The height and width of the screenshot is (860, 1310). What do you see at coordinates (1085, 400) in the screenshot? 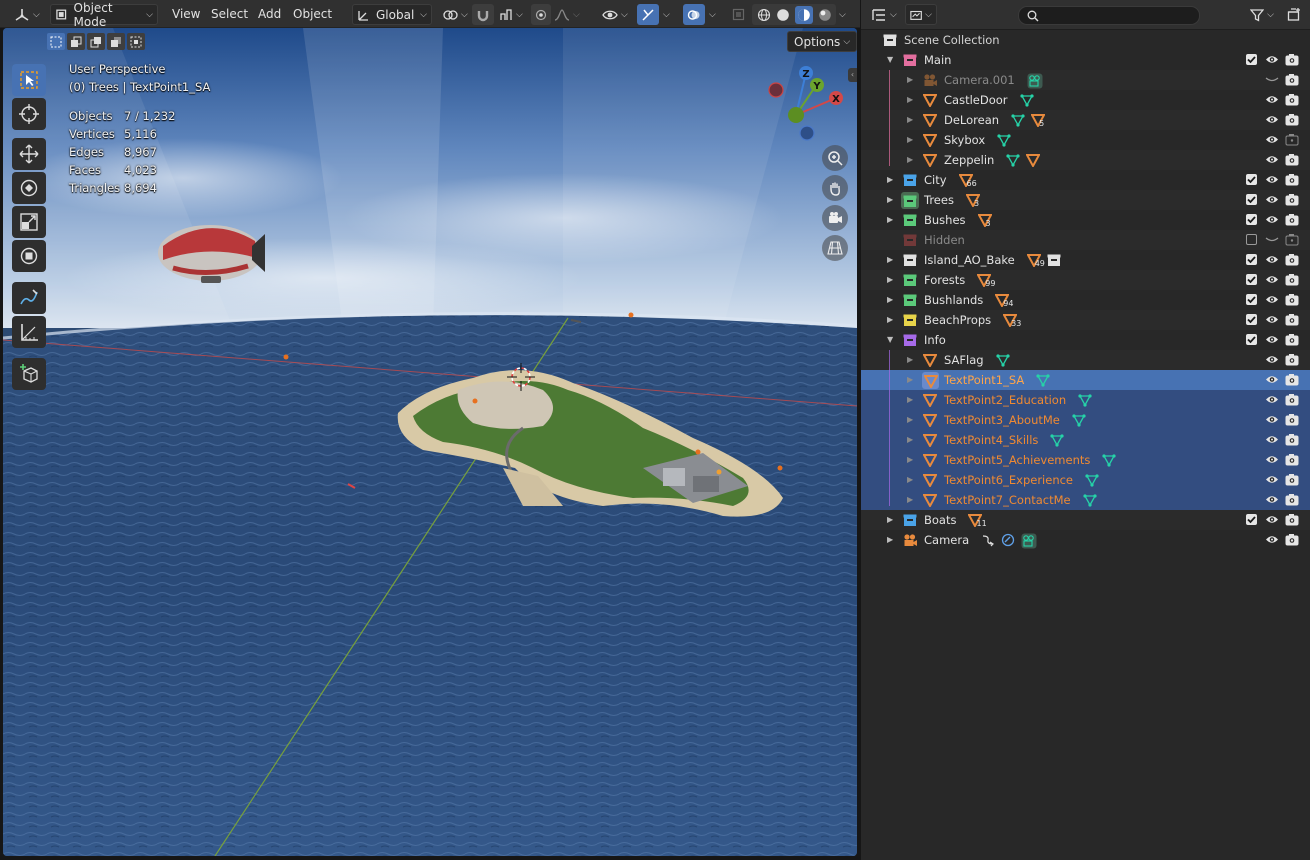
I see `outliner-row: ▶ TextPoint2_Education` at bounding box center [1085, 400].